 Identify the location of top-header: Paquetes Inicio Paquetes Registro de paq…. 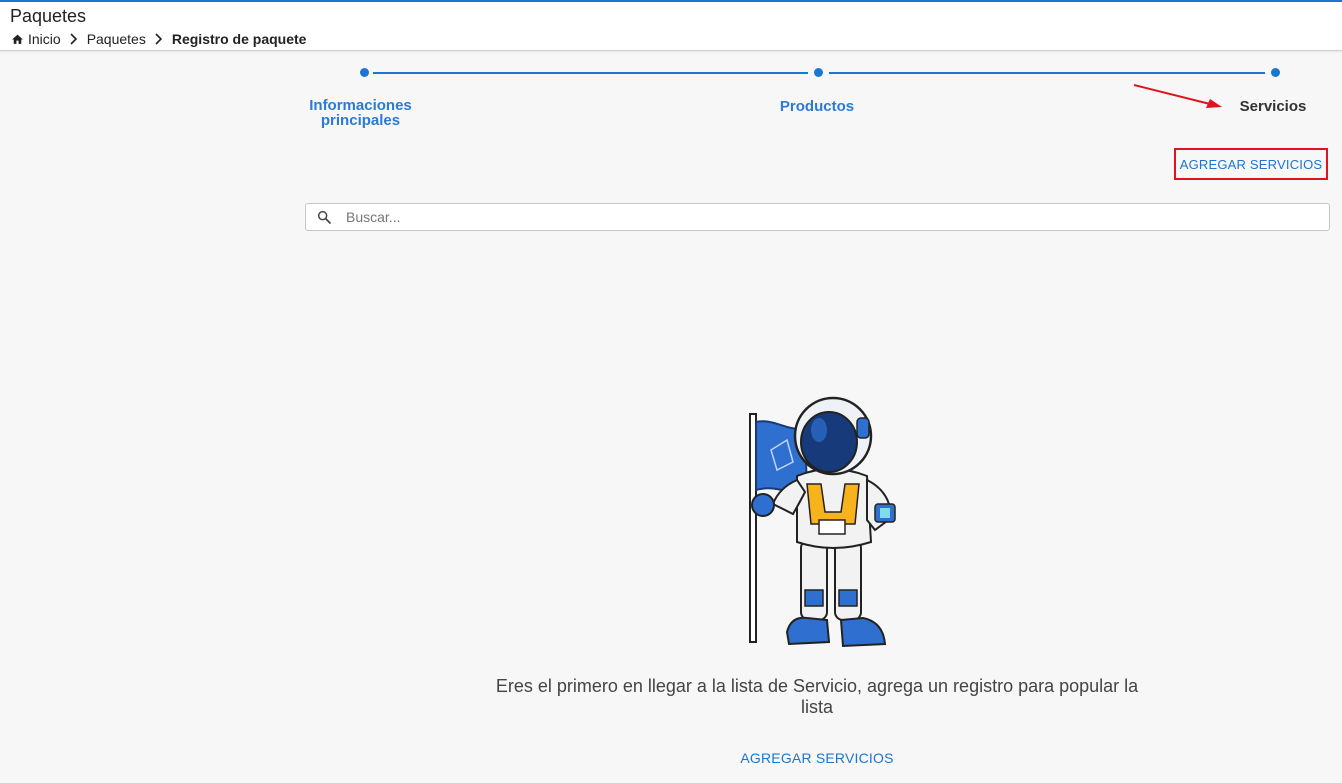
(671, 25).